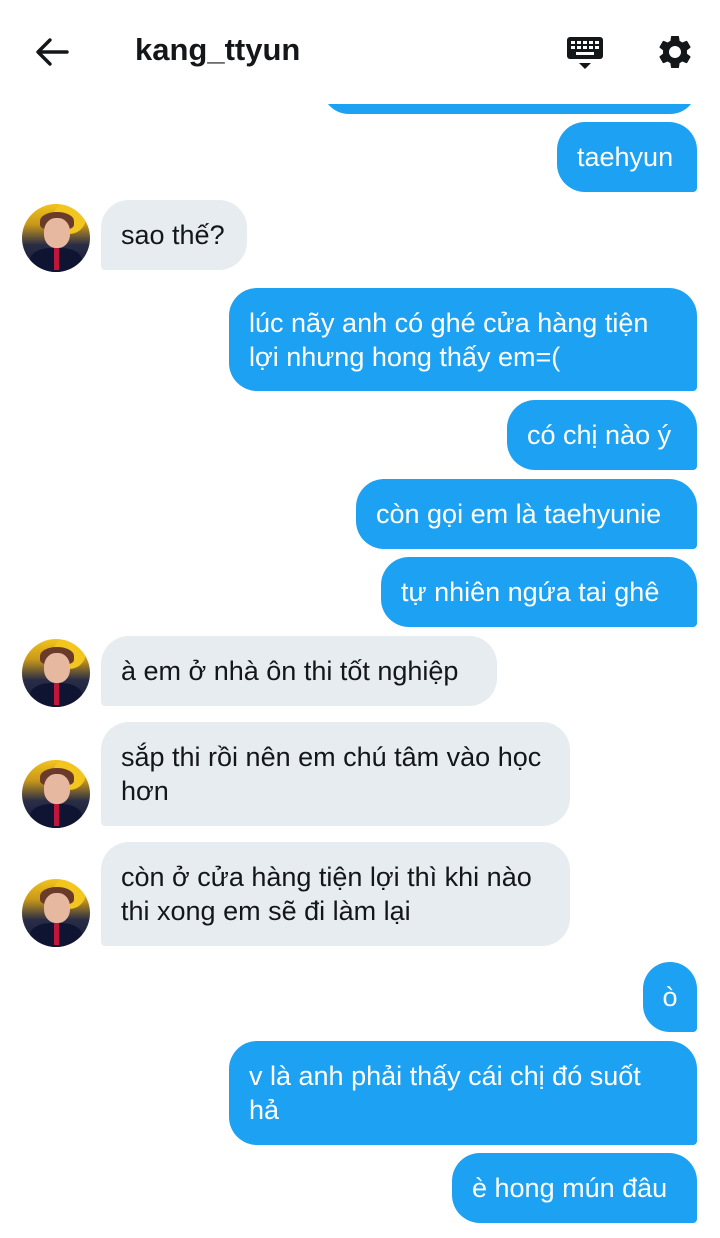 The width and height of the screenshot is (720, 1238). Describe the element at coordinates (218, 49) in the screenshot. I see `page-title: kang_ttyun` at that location.